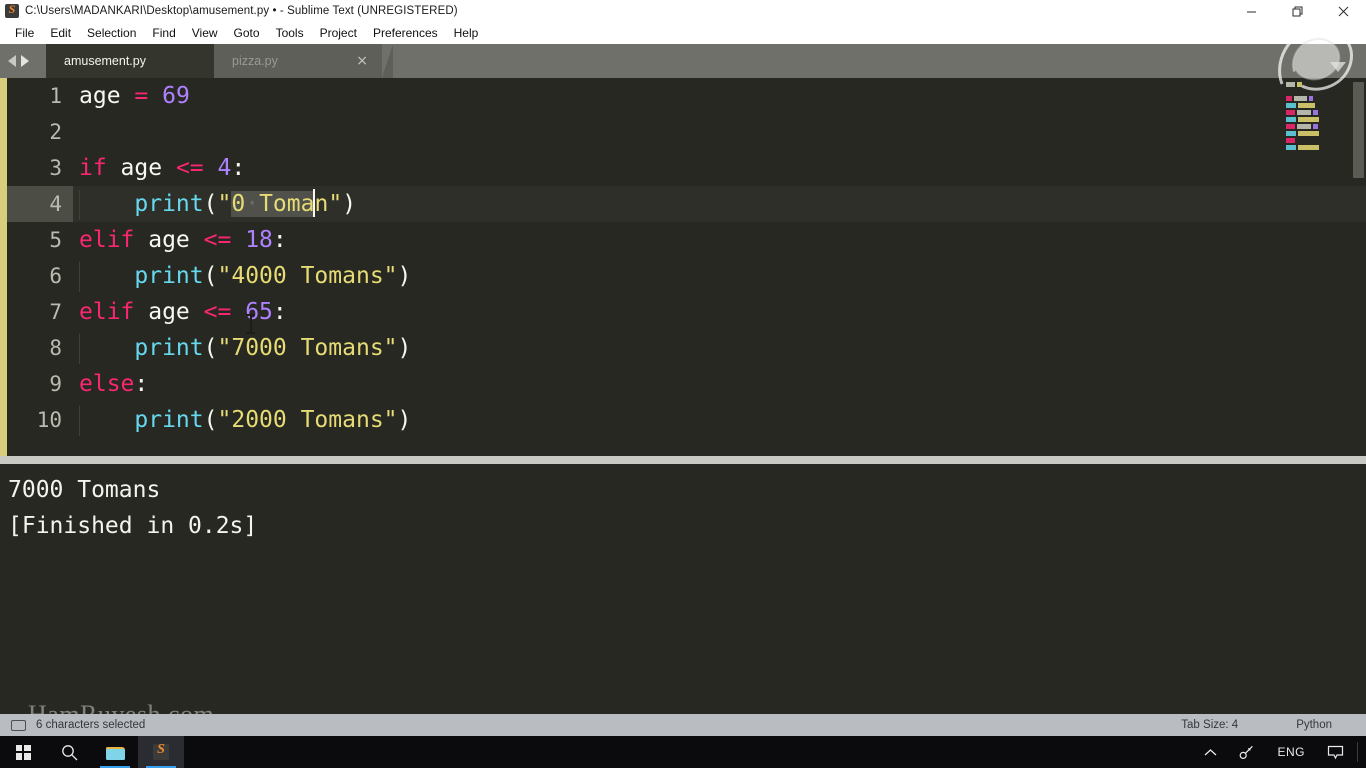 Image resolution: width=1366 pixels, height=768 pixels. Describe the element at coordinates (107, 312) in the screenshot. I see `code-token: elif` at that location.